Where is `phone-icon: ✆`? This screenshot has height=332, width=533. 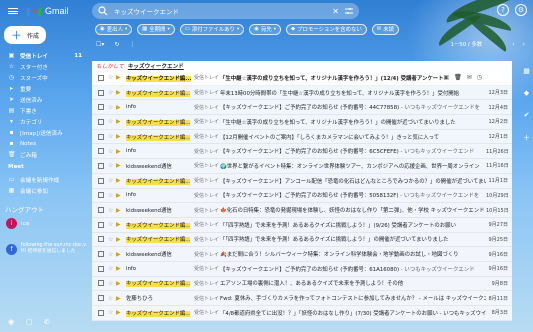 phone-icon: ✆ is located at coordinates (48, 322).